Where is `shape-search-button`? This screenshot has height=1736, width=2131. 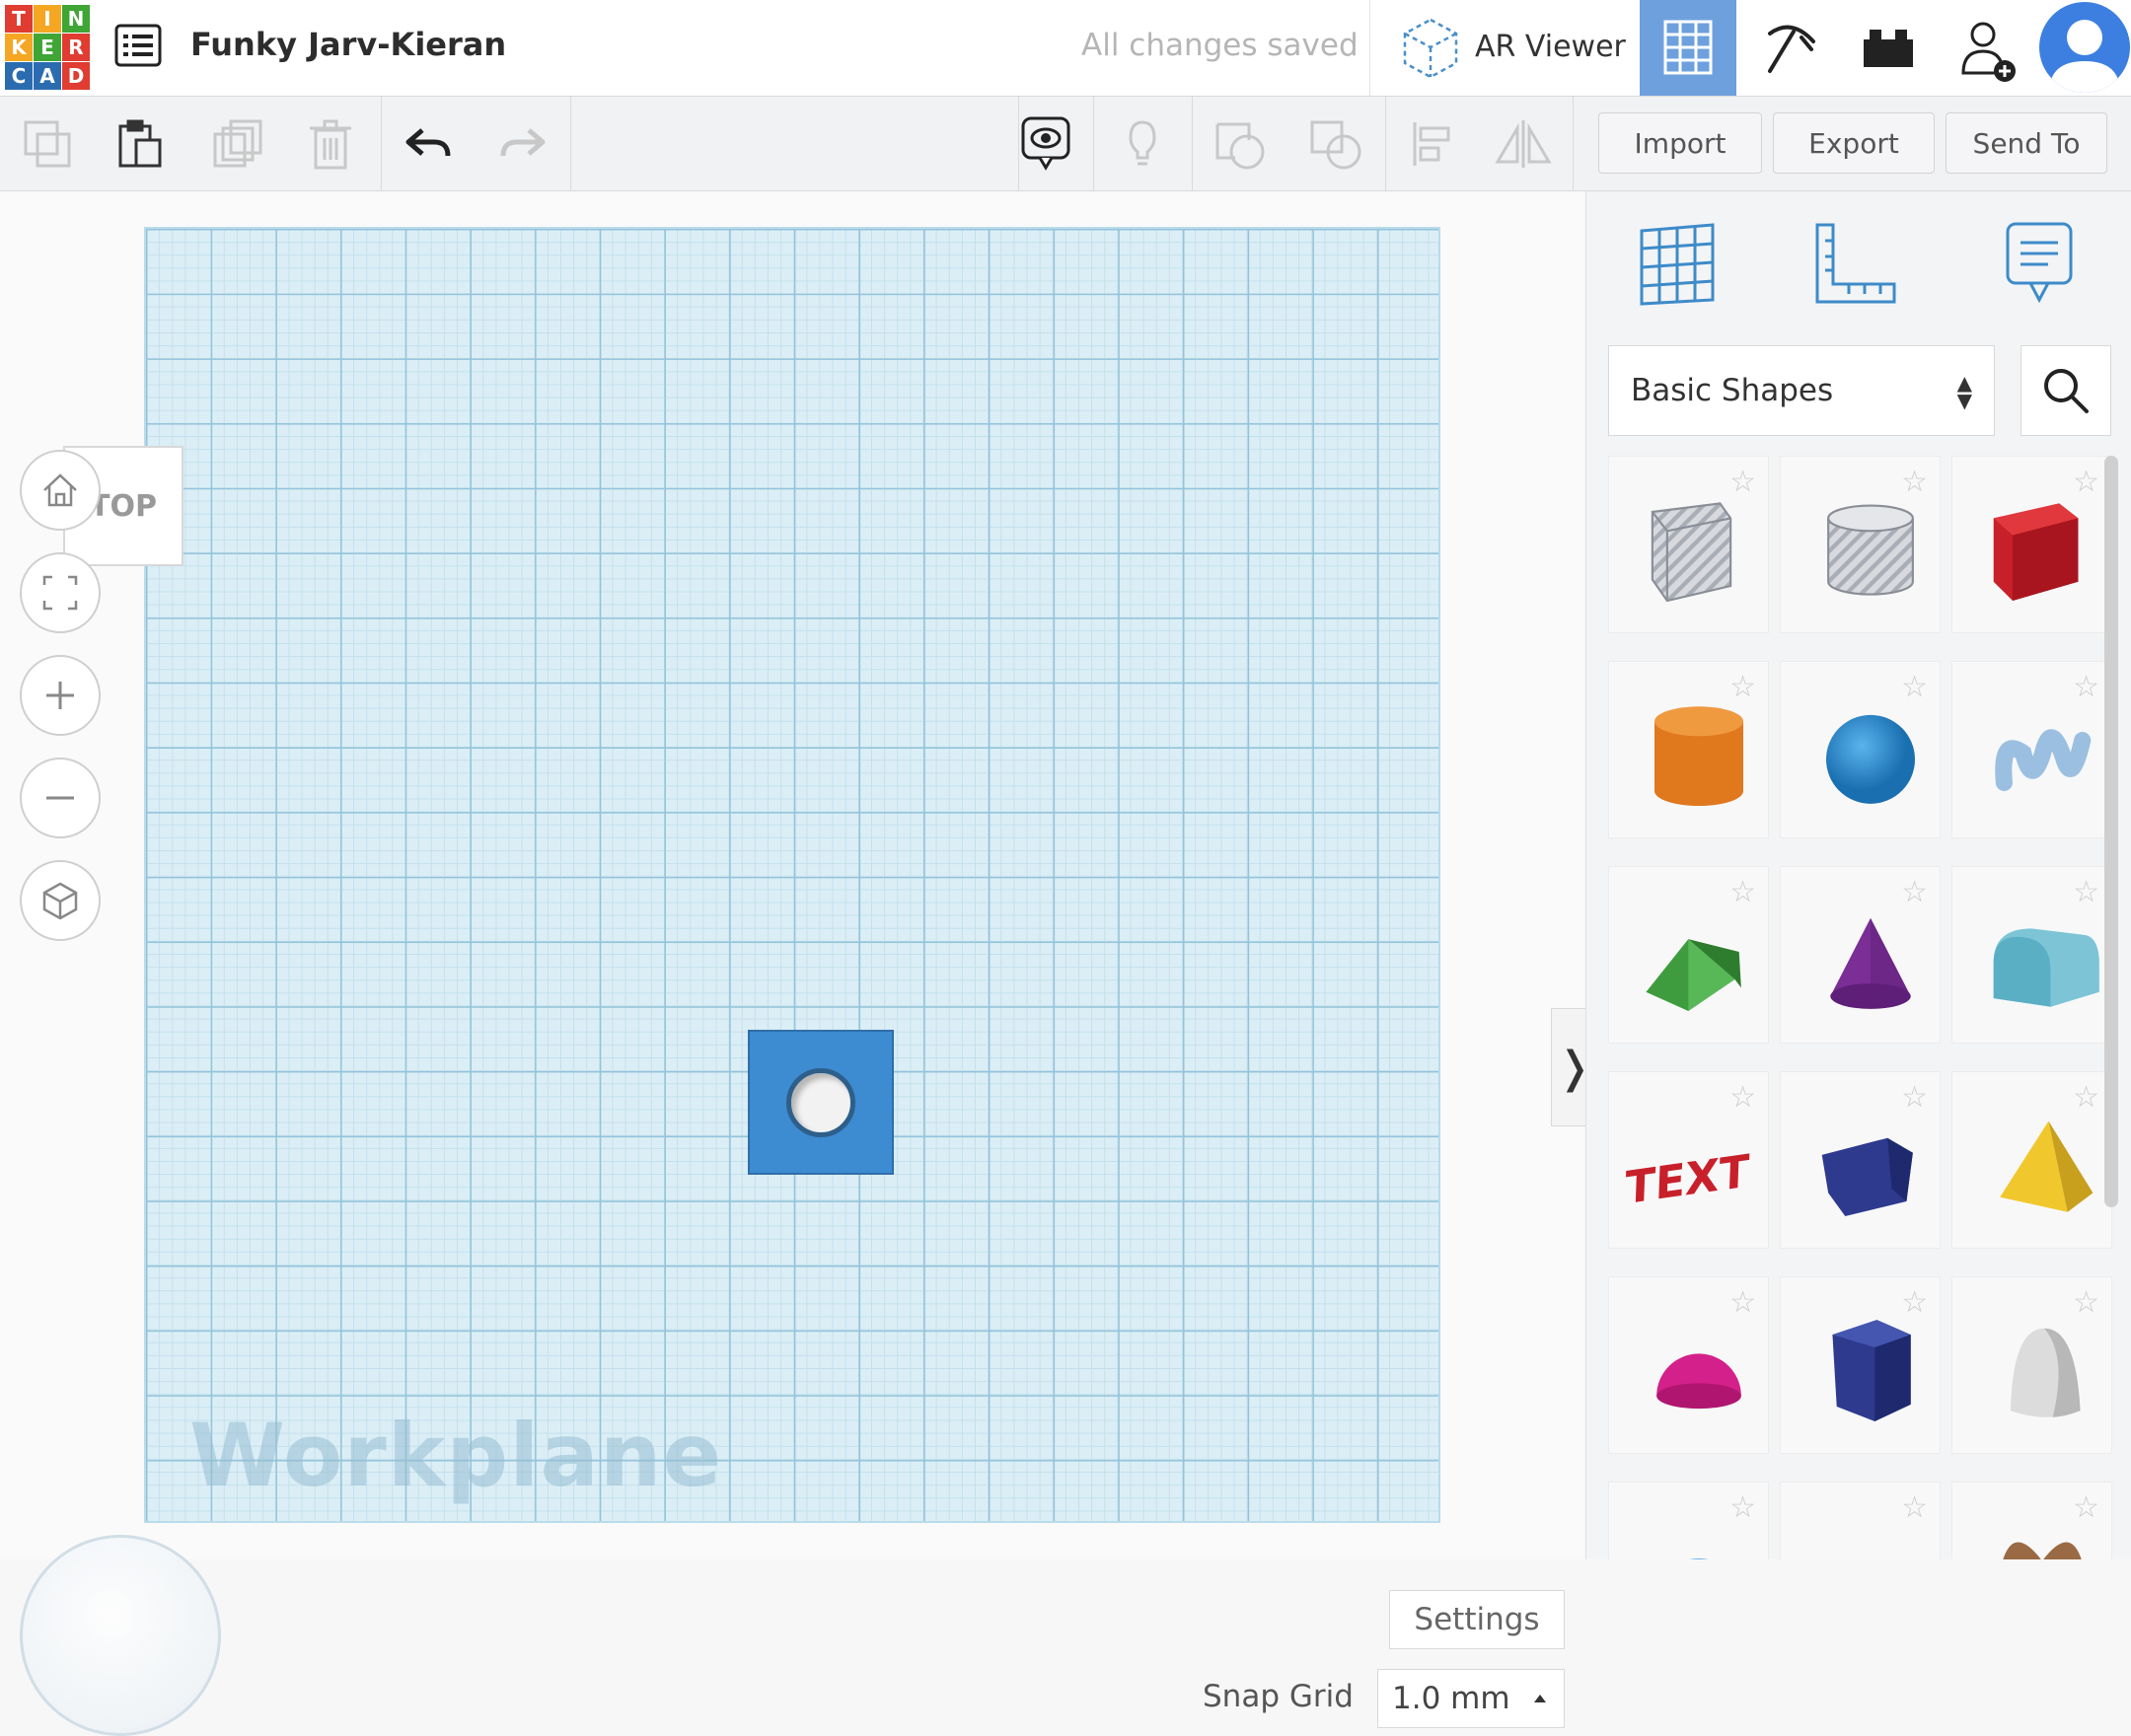 shape-search-button is located at coordinates (2066, 390).